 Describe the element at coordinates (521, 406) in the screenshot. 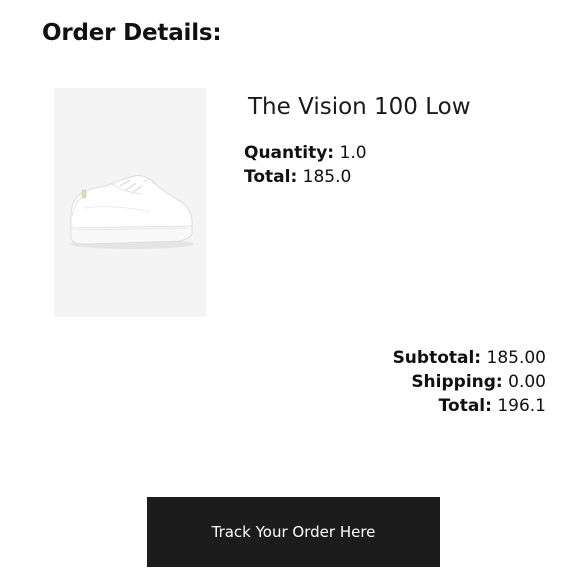

I see `grand-total-value: 196.1` at that location.